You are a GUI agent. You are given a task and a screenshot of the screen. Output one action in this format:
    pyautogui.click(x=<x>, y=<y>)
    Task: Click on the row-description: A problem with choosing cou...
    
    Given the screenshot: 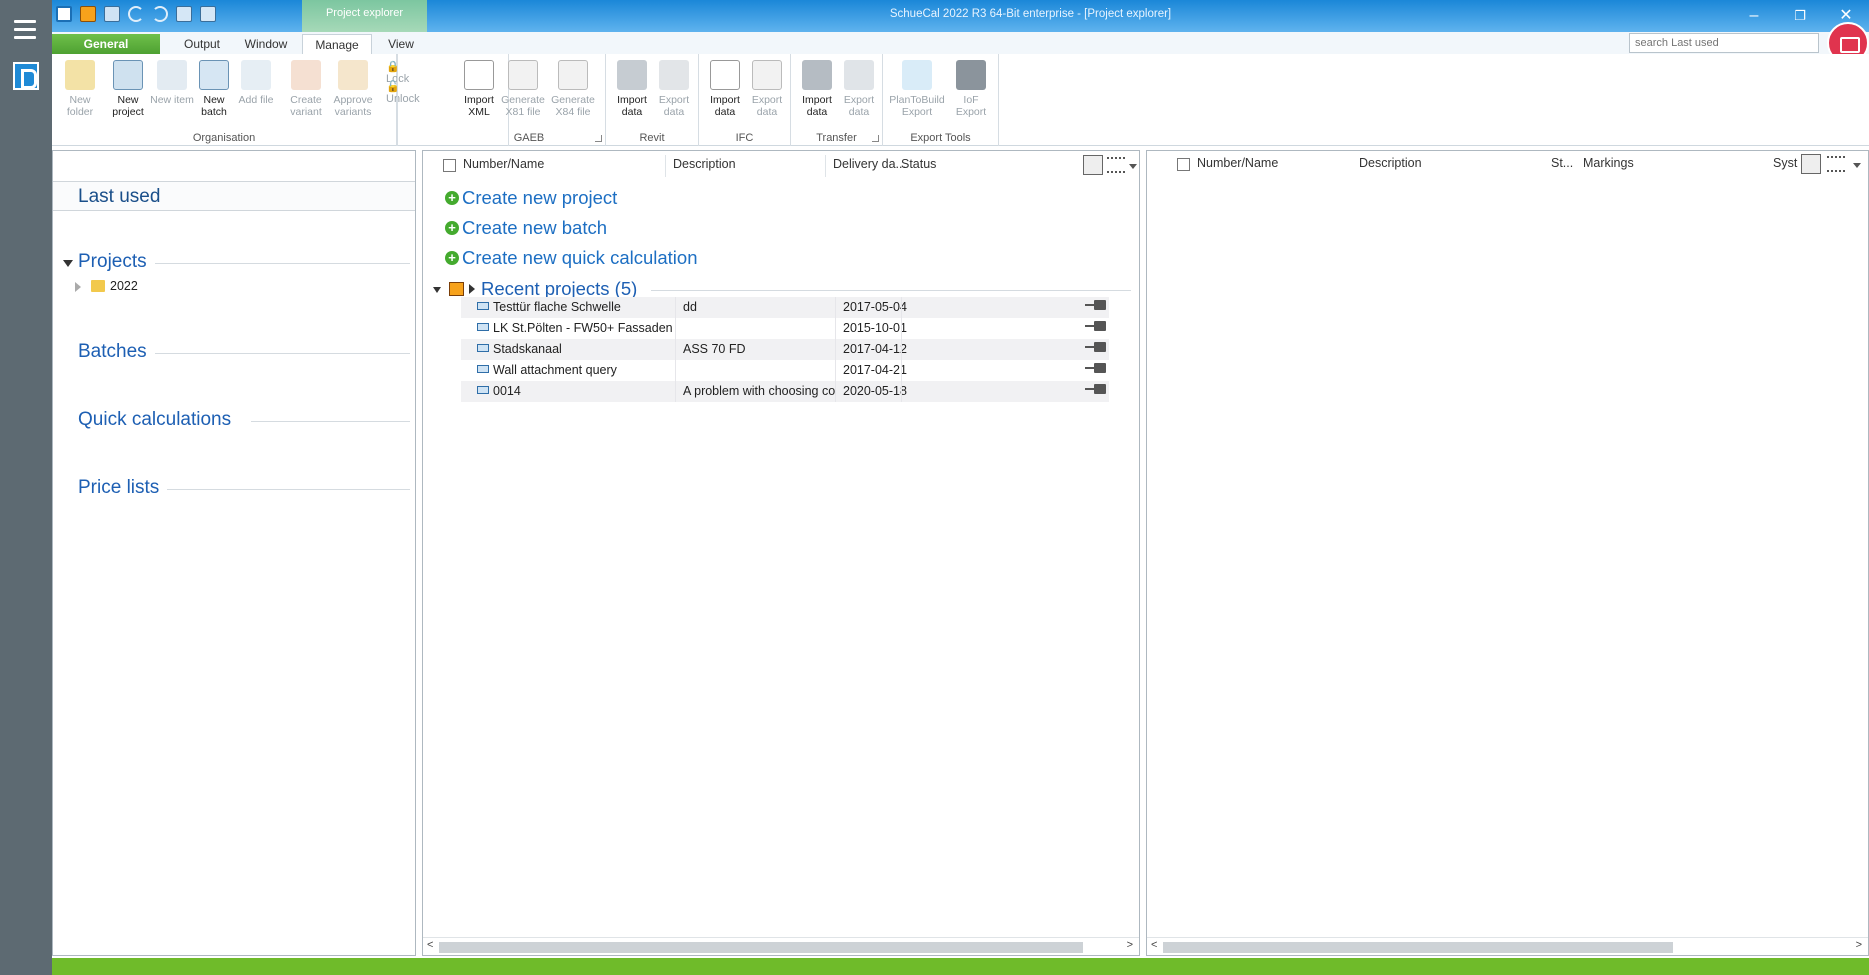 What is the action you would take?
    pyautogui.click(x=759, y=391)
    